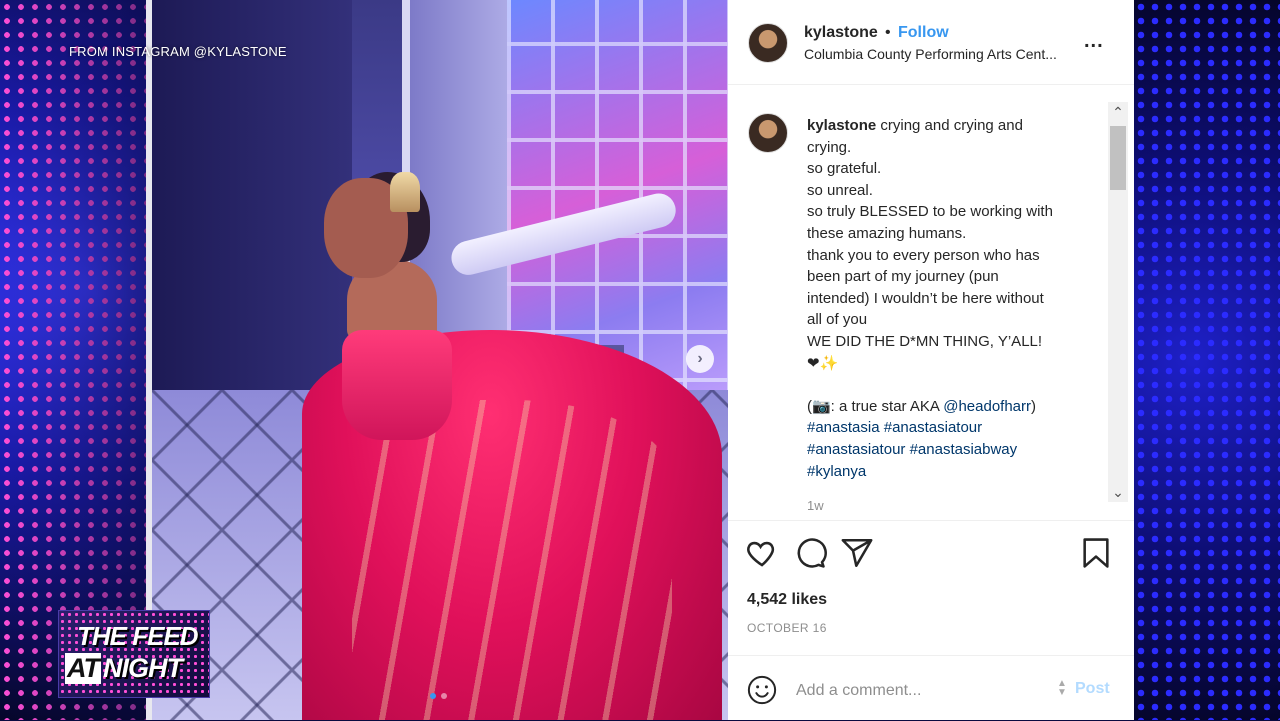 This screenshot has width=1280, height=721. What do you see at coordinates (810, 553) in the screenshot?
I see `comment-icon` at bounding box center [810, 553].